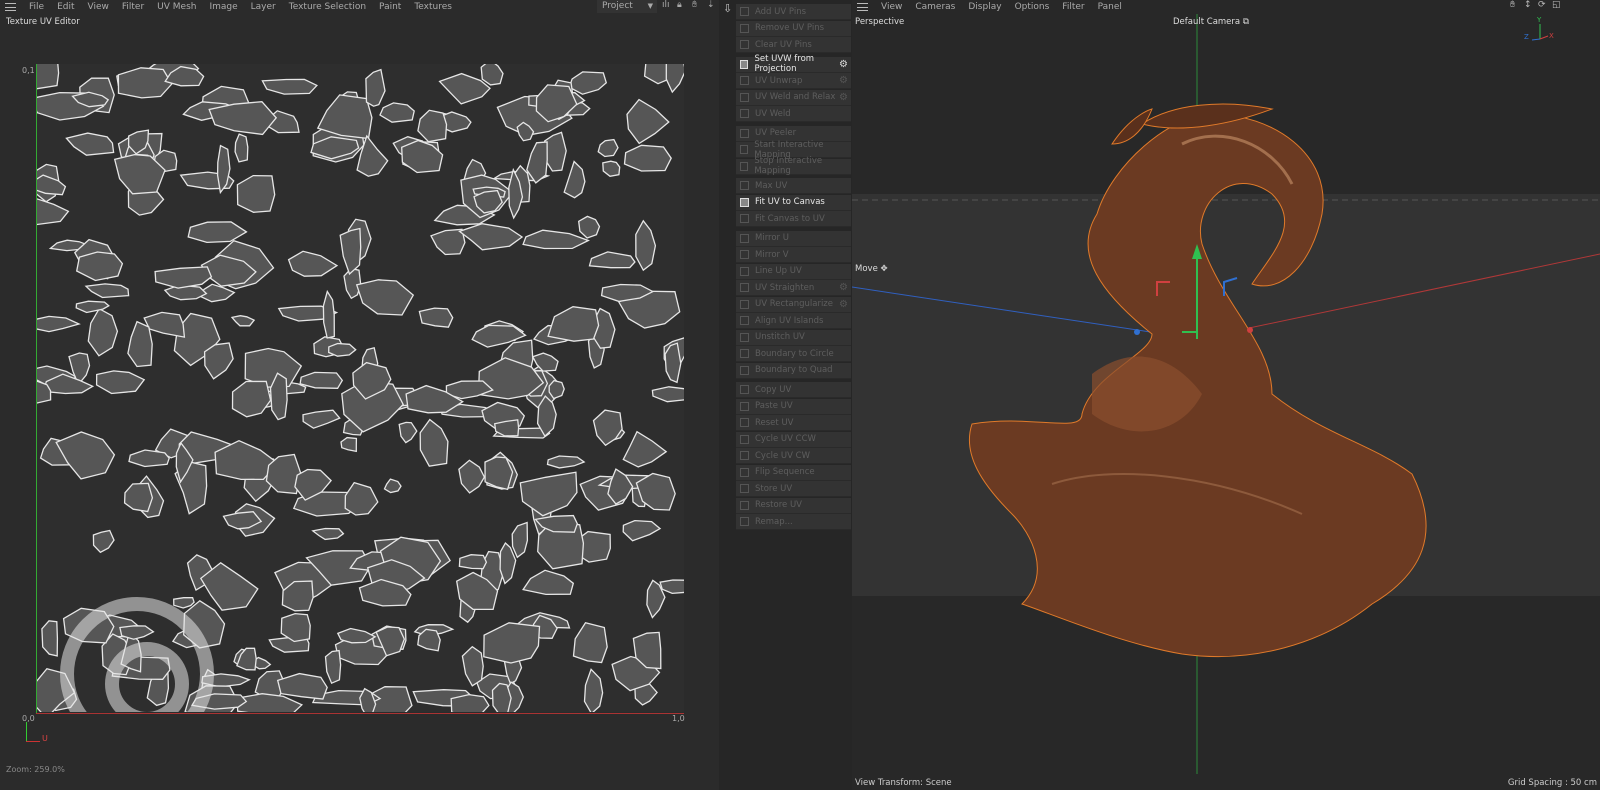  What do you see at coordinates (1556, 5) in the screenshot?
I see `maximize-view-icon: ◱` at bounding box center [1556, 5].